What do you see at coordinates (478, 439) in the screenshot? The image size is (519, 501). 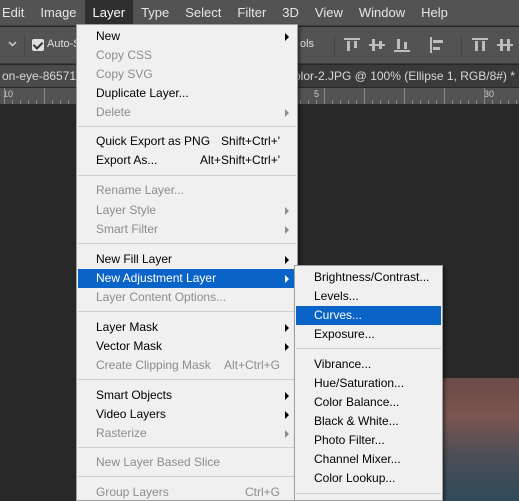 I see `photo-preview` at bounding box center [478, 439].